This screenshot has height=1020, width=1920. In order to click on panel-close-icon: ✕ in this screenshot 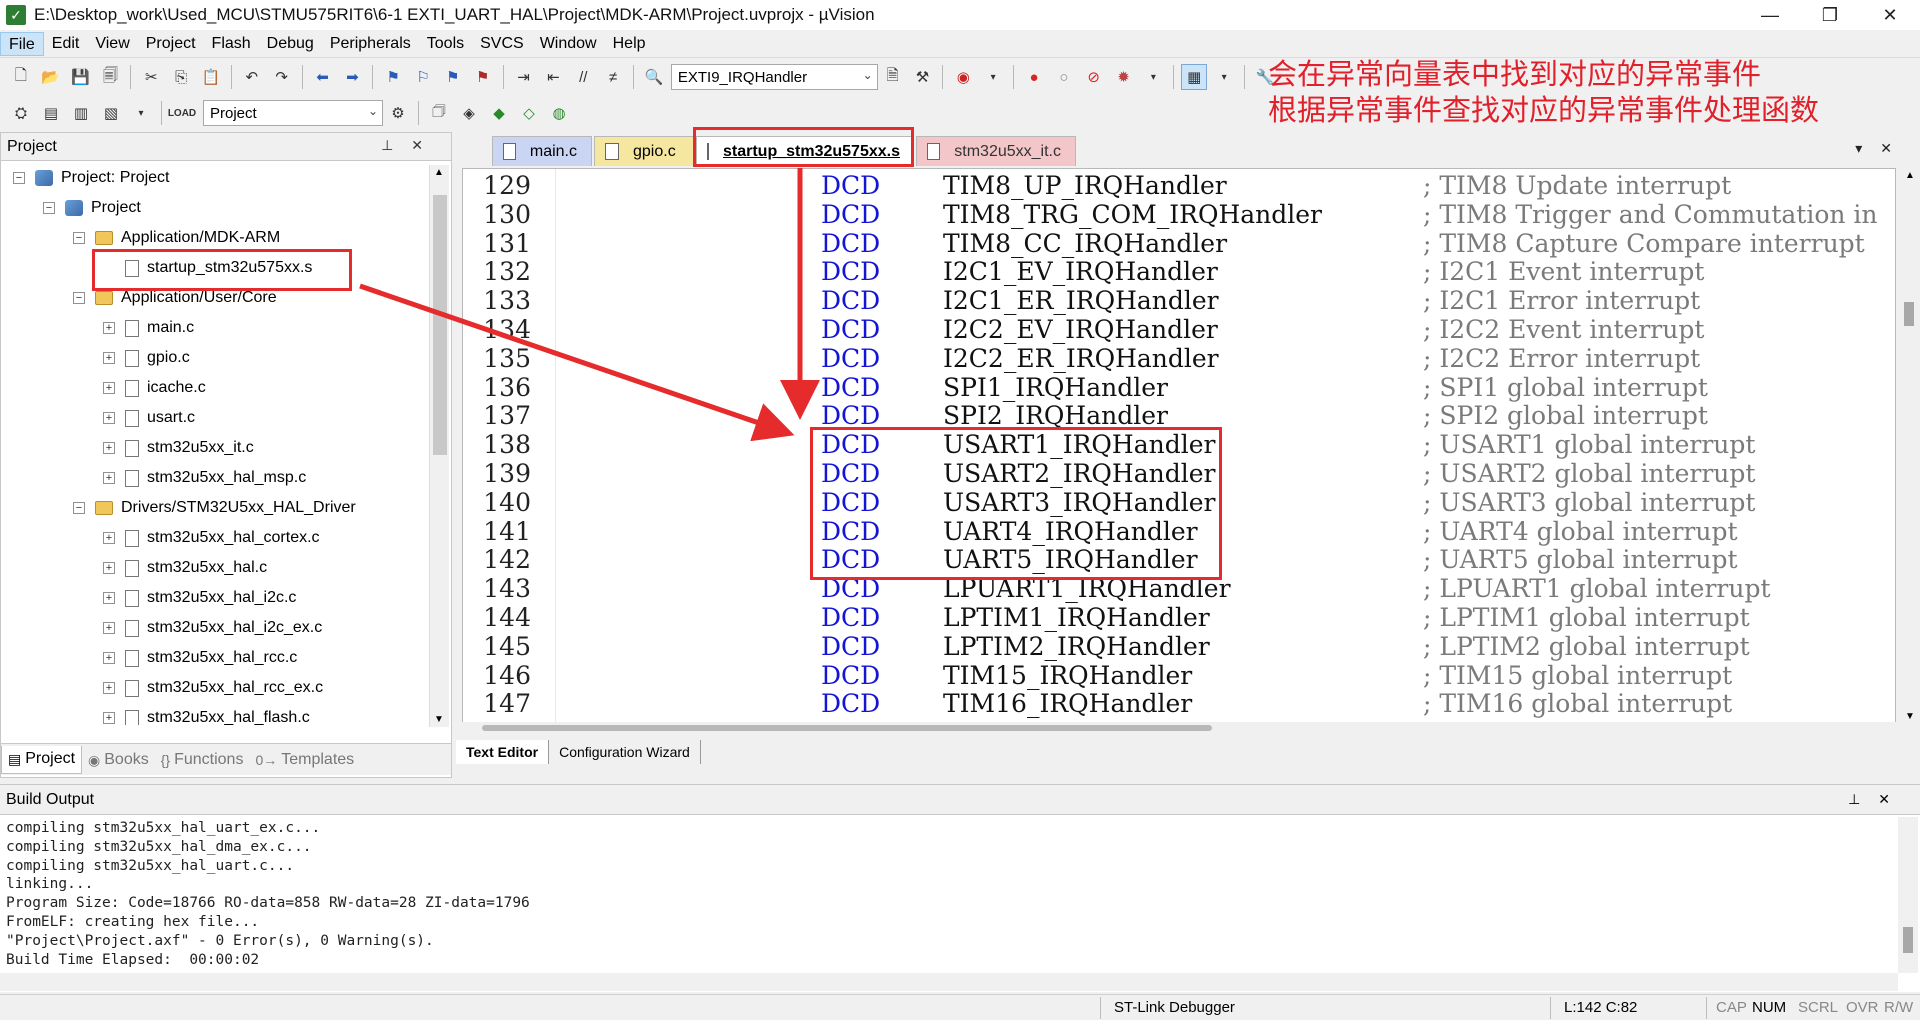, I will do `click(426, 145)`.